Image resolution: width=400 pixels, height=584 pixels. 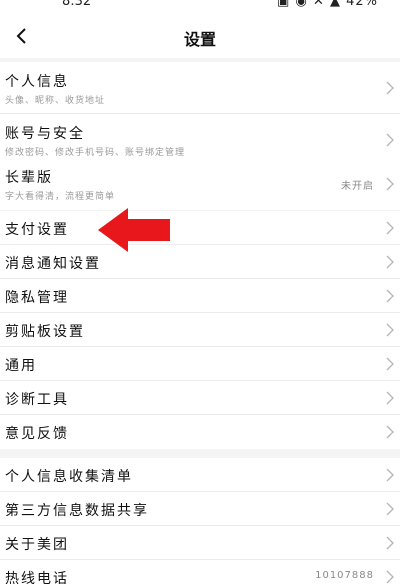 What do you see at coordinates (45, 134) in the screenshot?
I see `row-label: 账号与安全` at bounding box center [45, 134].